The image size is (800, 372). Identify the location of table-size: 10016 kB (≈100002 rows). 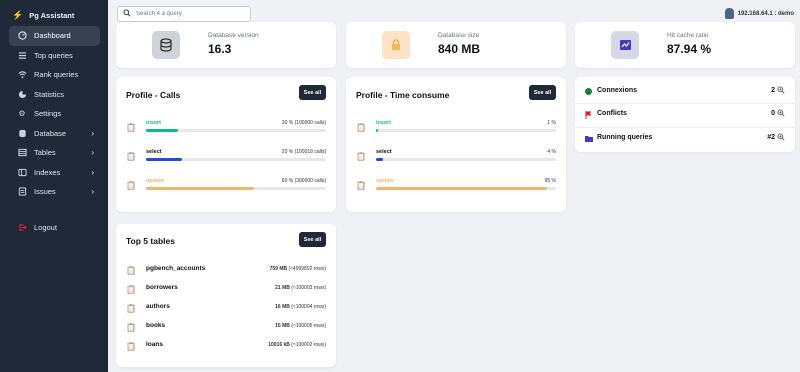
(297, 345).